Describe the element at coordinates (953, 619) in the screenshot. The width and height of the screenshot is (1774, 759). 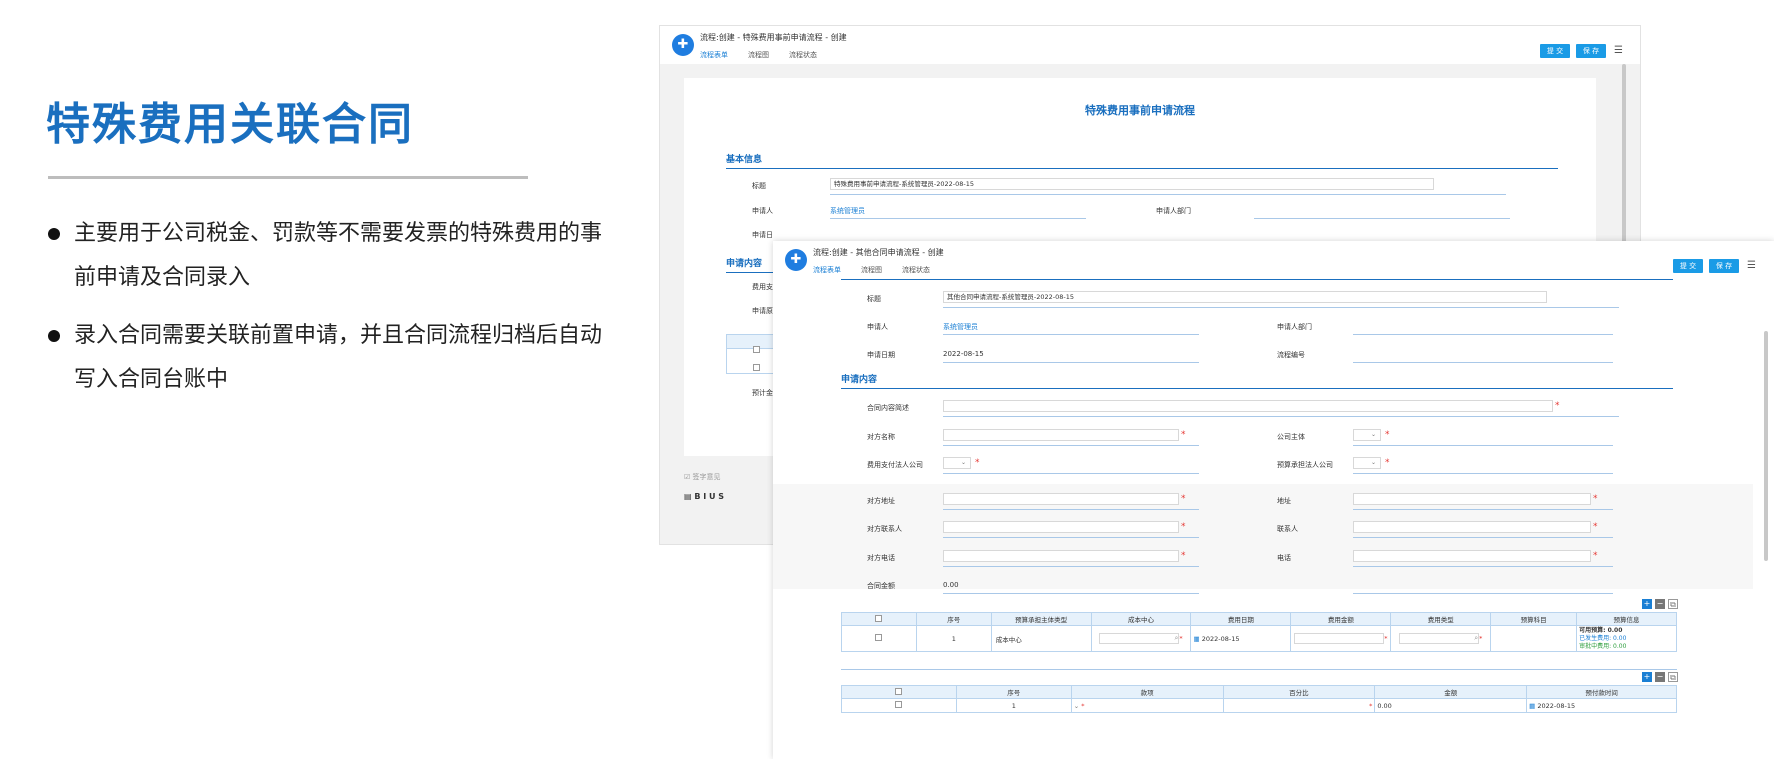
I see `column-header: 序号` at that location.